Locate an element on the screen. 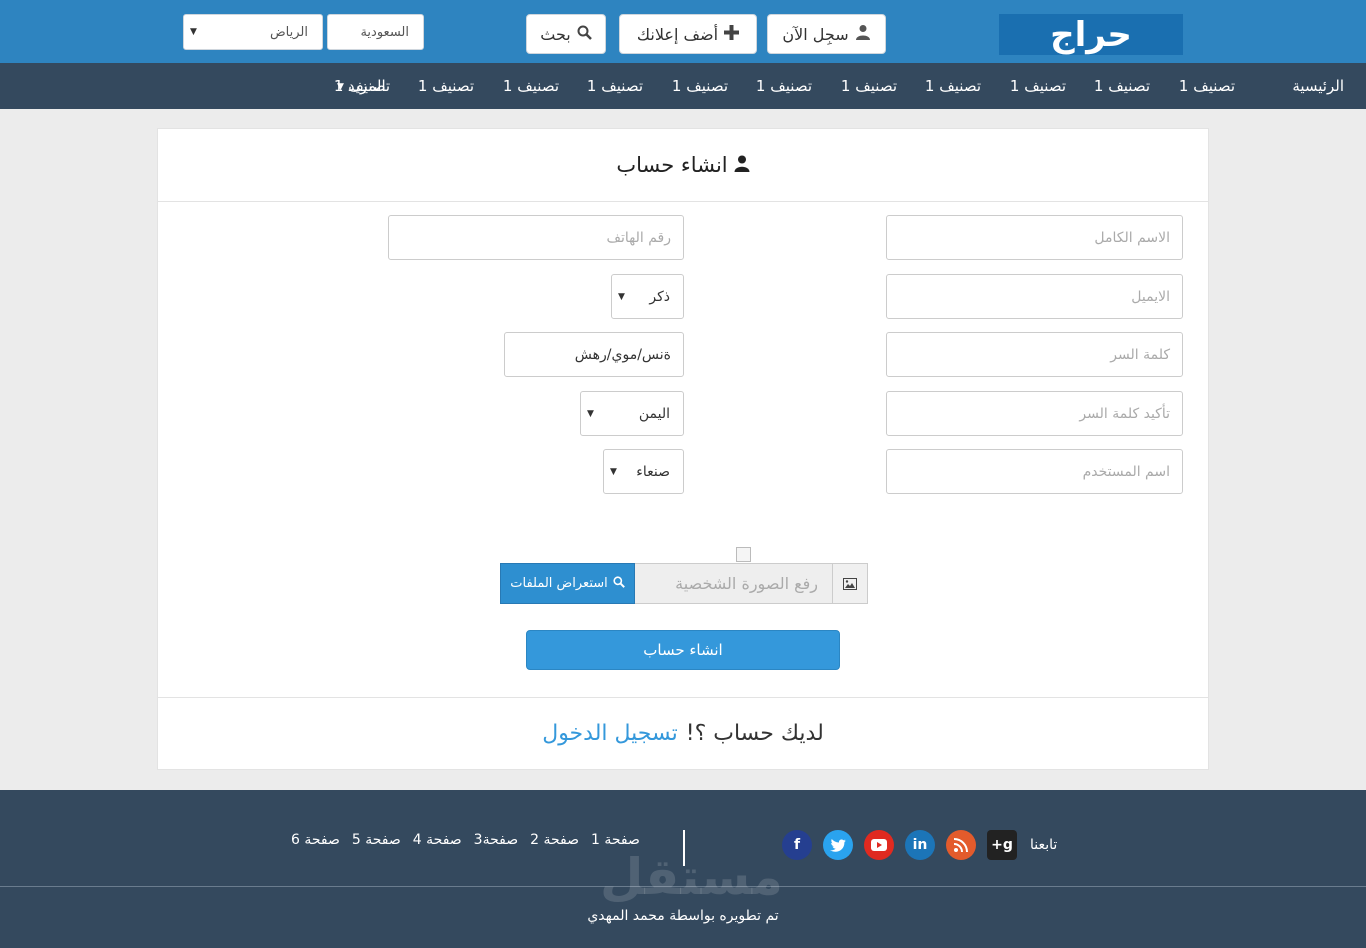 The height and width of the screenshot is (948, 1366). nav-more-label: المزيد is located at coordinates (366, 86).